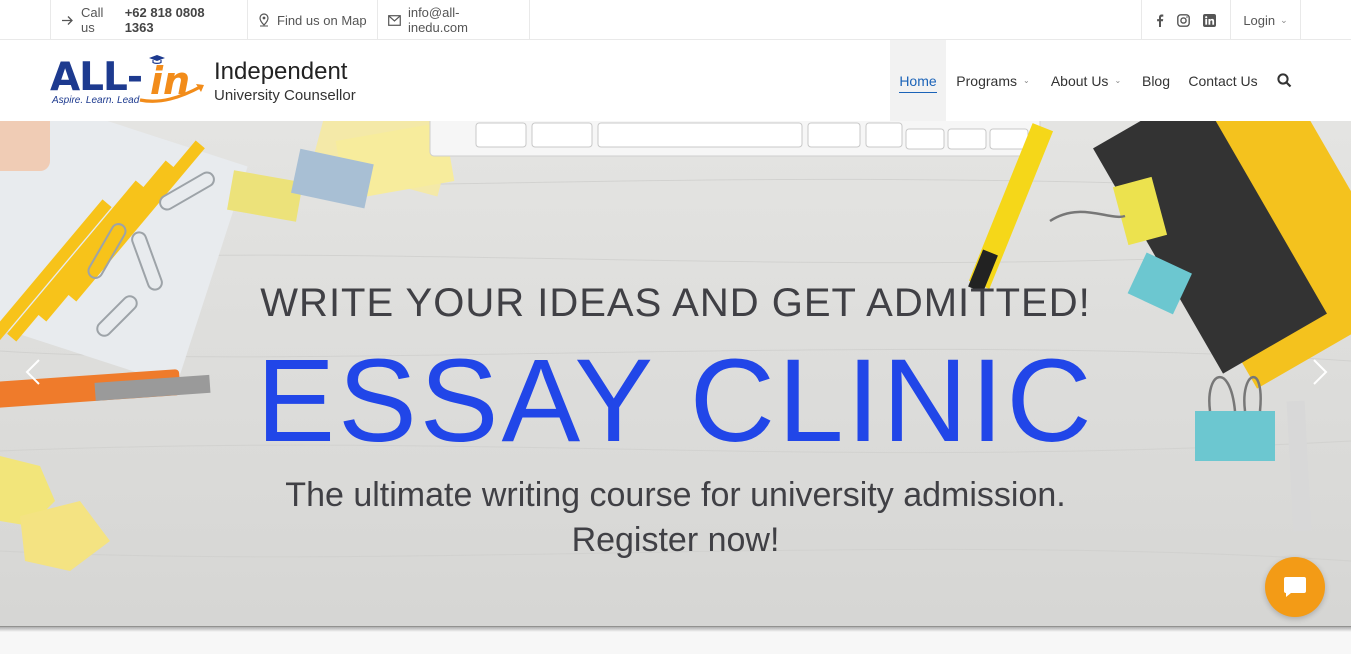 This screenshot has width=1351, height=654. I want to click on envelope-icon, so click(394, 20).